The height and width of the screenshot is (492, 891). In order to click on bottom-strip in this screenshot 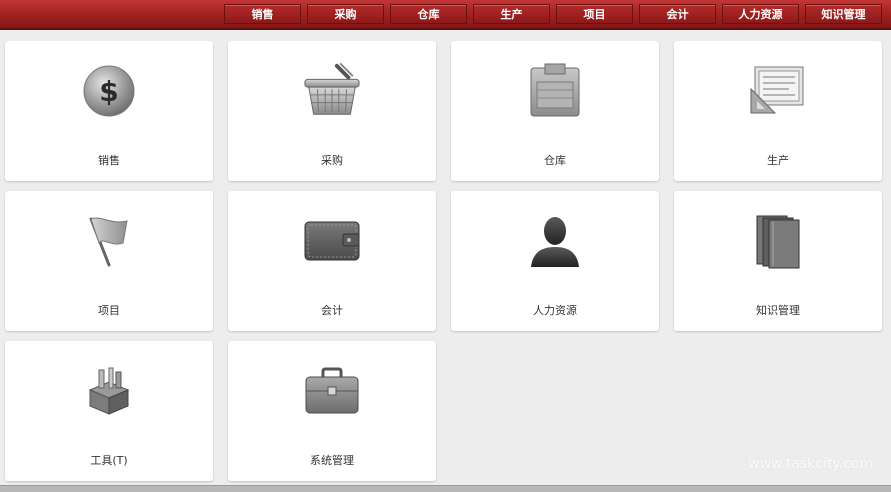, I will do `click(445, 488)`.